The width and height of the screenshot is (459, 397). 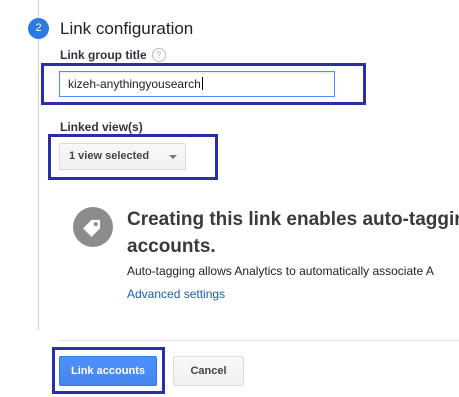 I want to click on link-group-title-label: Link group title?, so click(x=113, y=55).